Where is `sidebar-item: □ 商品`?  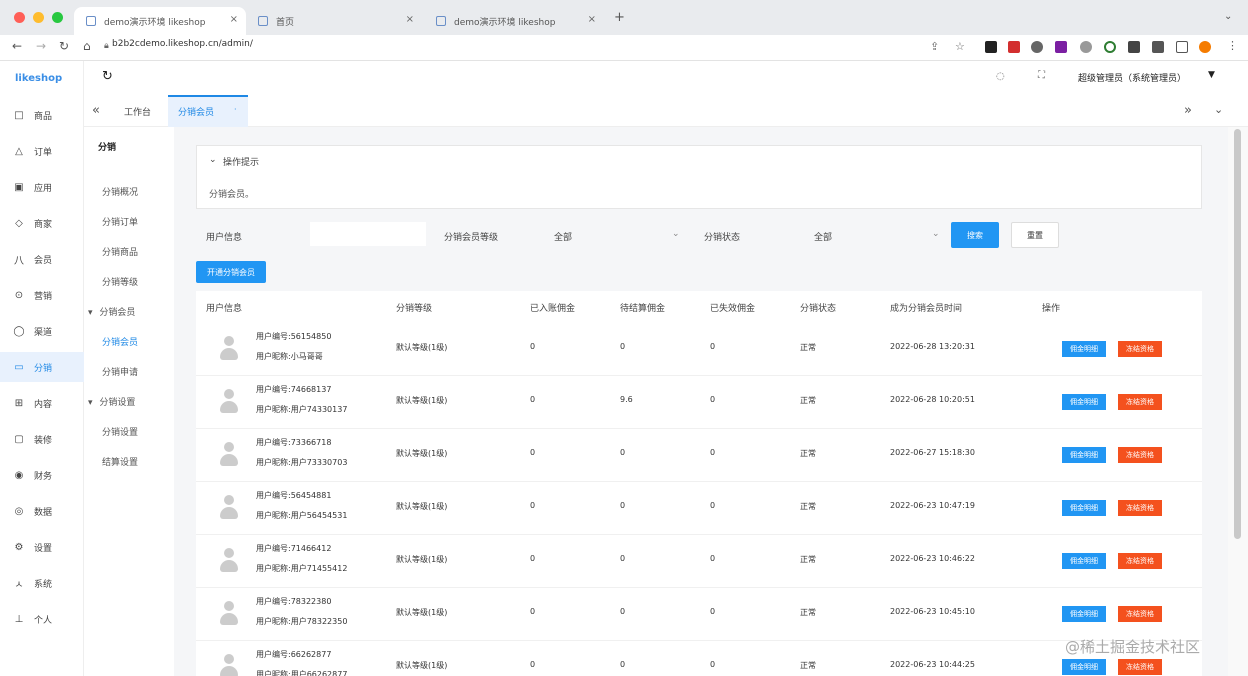
sidebar-item: □ 商品 is located at coordinates (42, 115).